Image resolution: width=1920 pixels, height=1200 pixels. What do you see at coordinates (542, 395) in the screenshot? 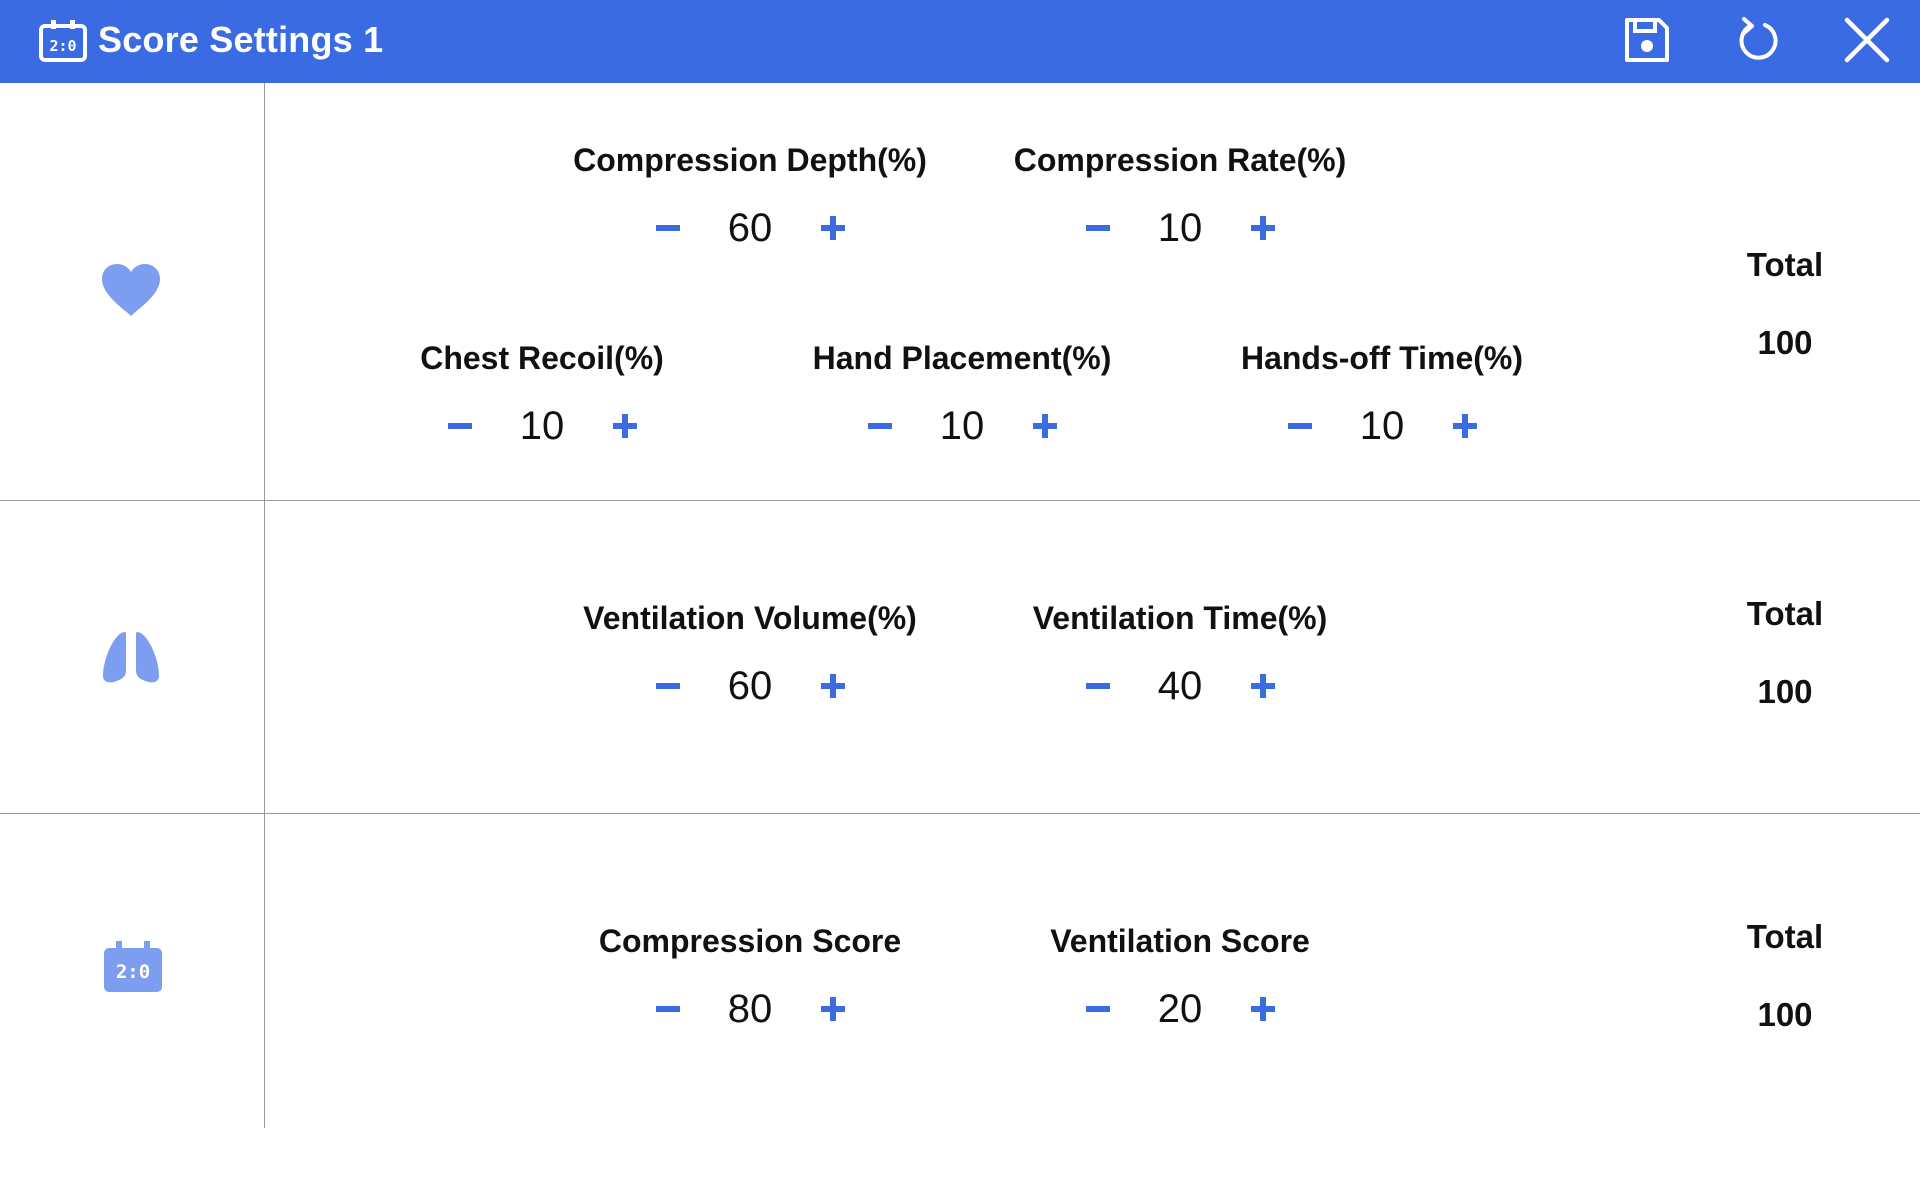
I see `chest-recoil-control: Chest Recoil(%) 10` at bounding box center [542, 395].